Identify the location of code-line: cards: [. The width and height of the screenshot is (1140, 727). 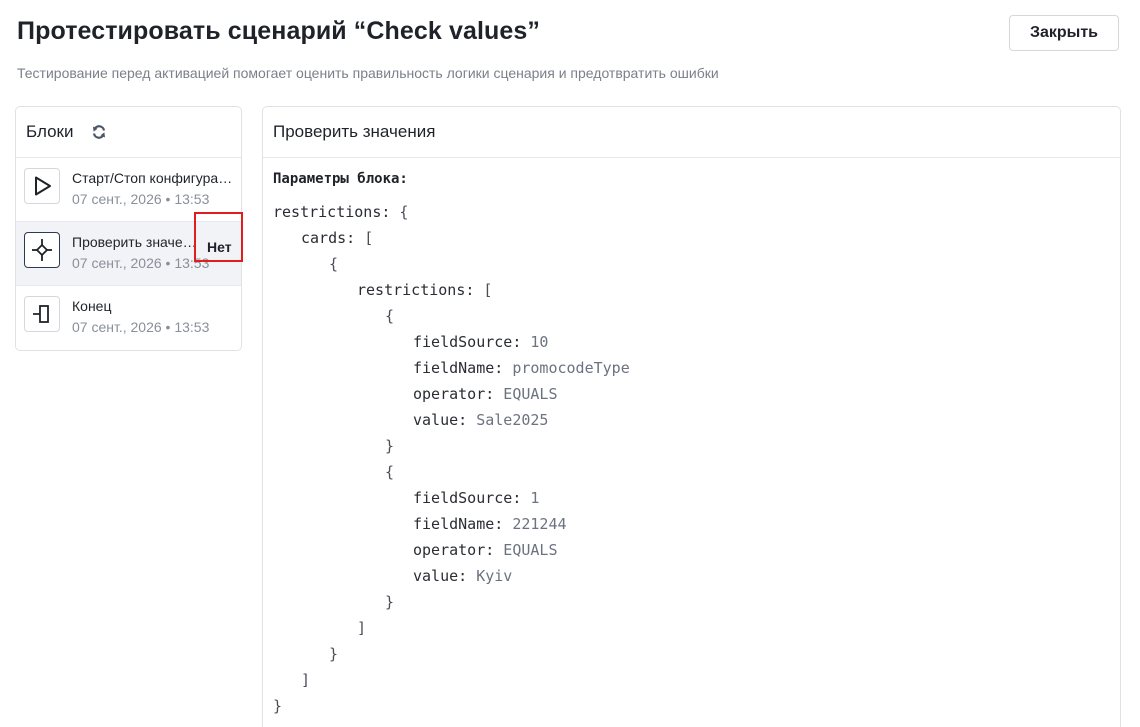
(451, 238).